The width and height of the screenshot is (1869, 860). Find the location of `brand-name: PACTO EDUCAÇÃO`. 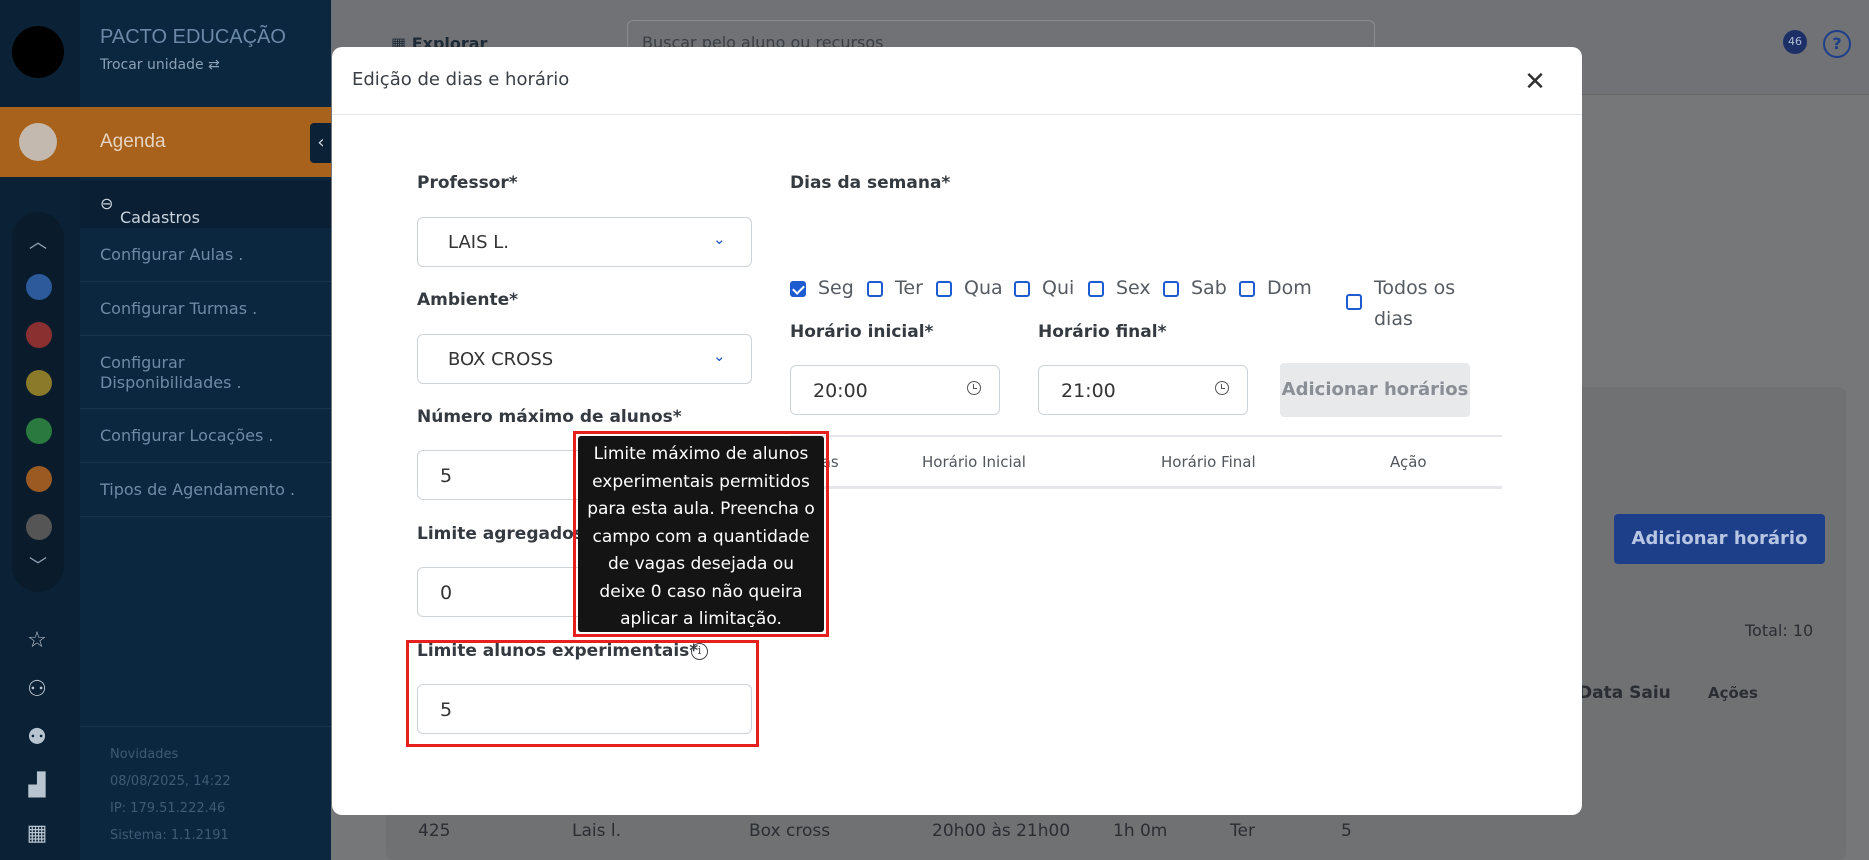

brand-name: PACTO EDUCAÇÃO is located at coordinates (193, 37).